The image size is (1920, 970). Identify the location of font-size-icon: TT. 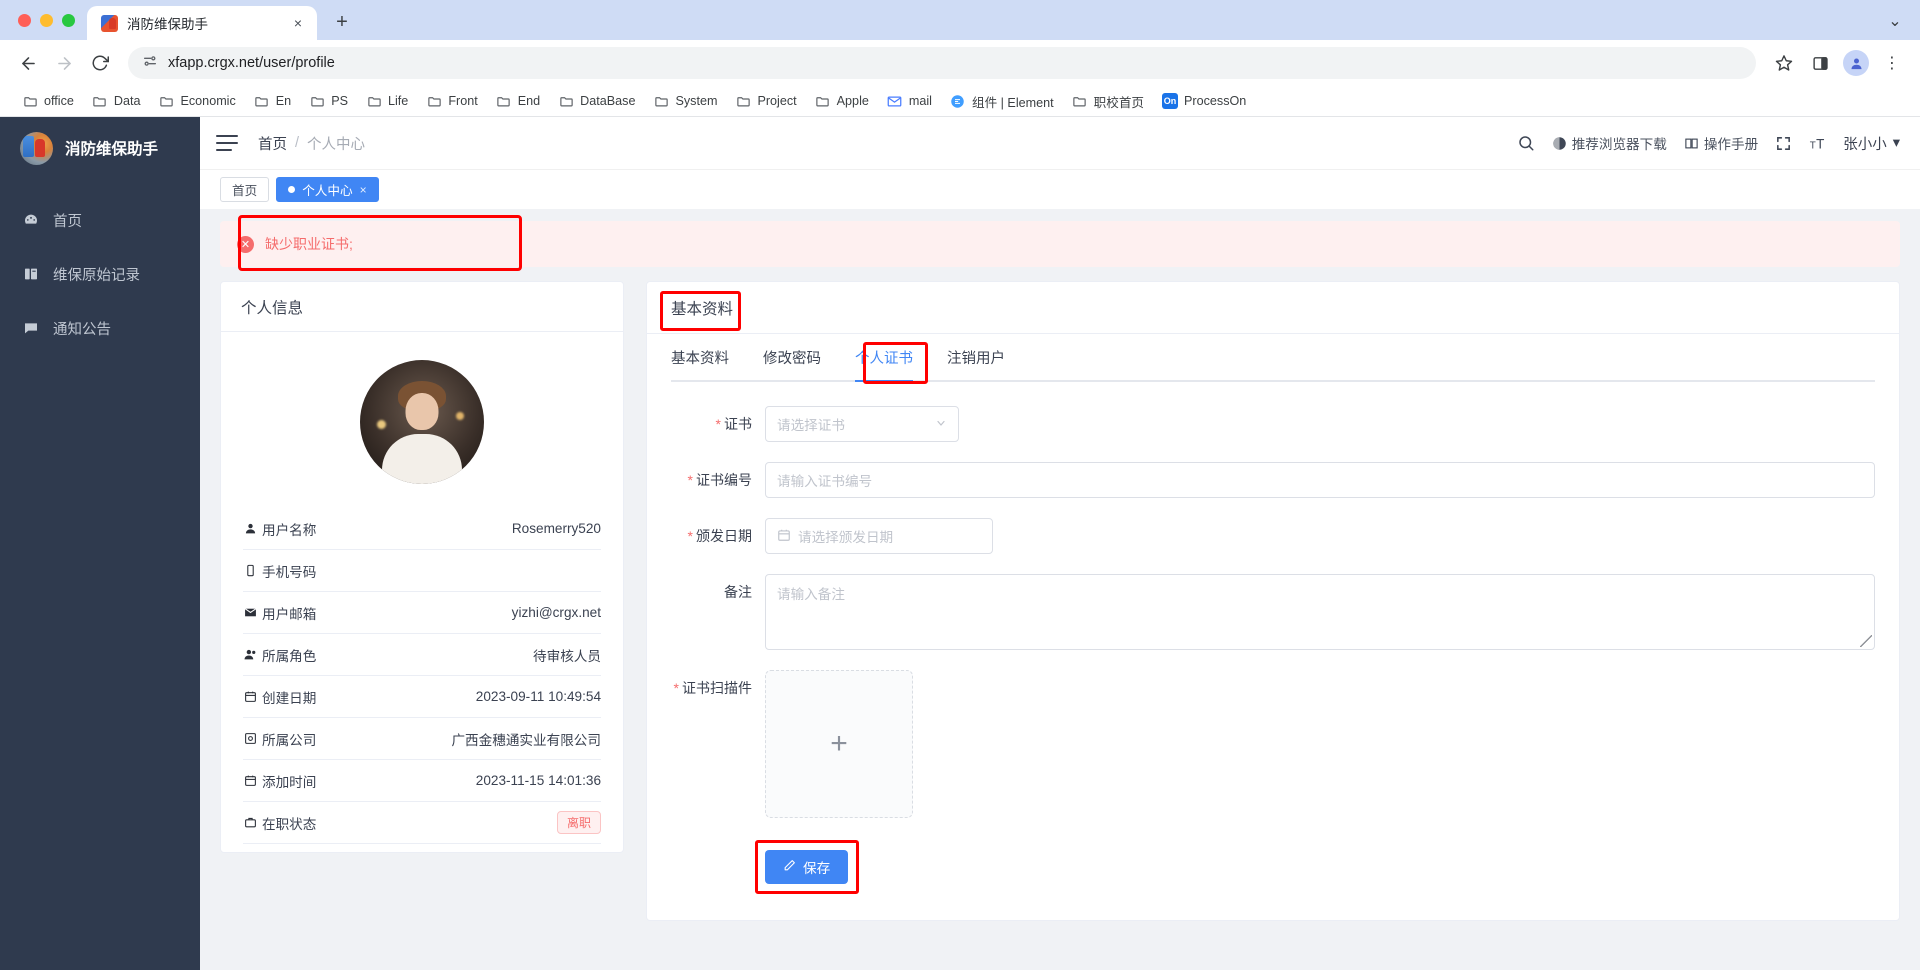
(1817, 143).